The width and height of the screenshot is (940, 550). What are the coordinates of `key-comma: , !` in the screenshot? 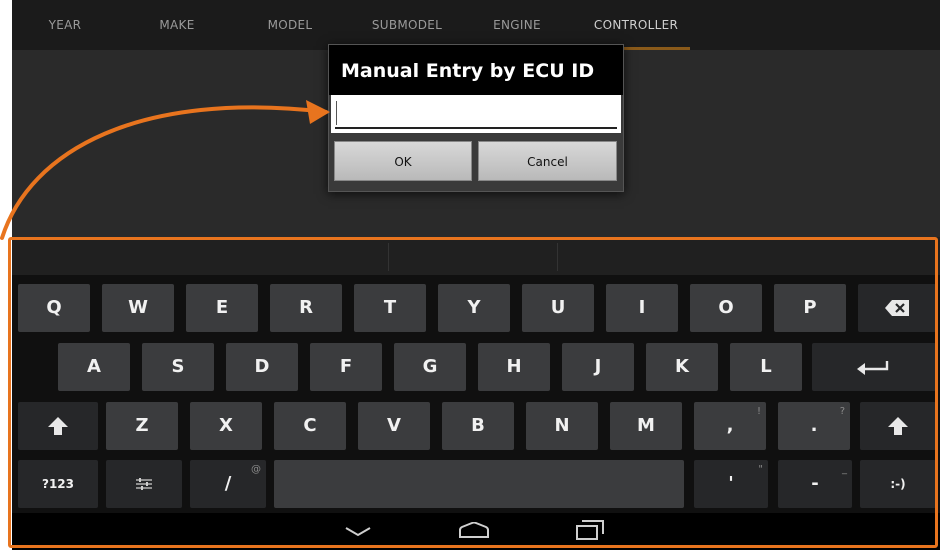 It's located at (730, 426).